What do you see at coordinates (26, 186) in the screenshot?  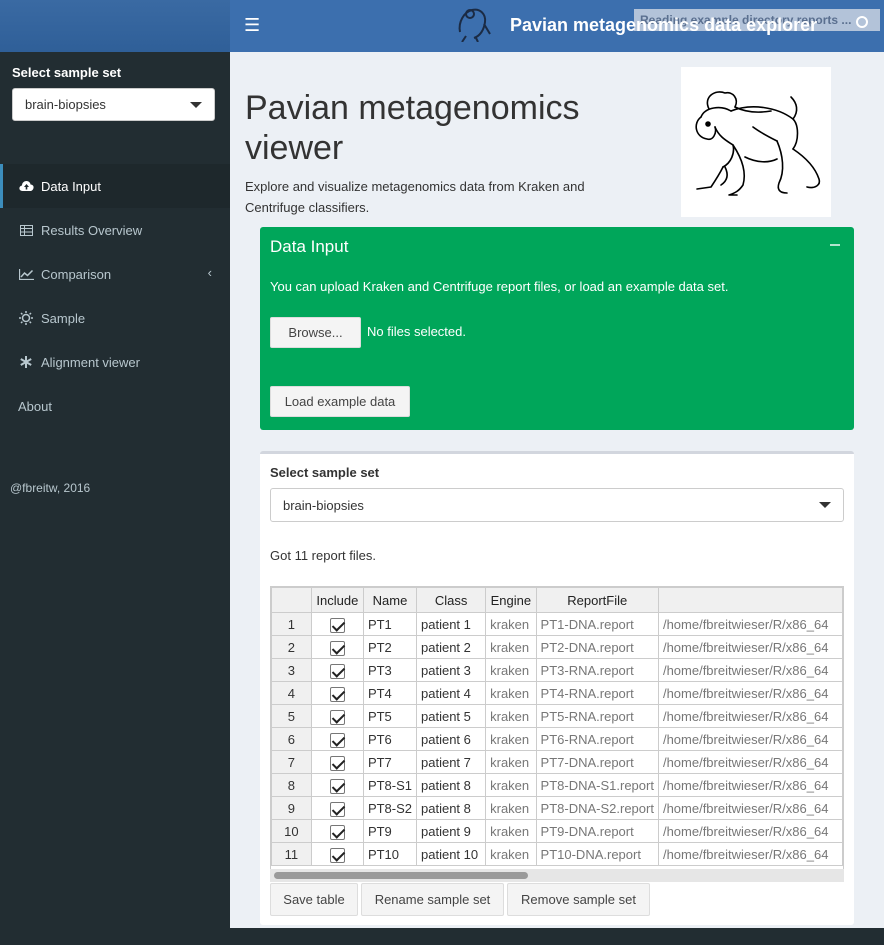 I see `cloud-upload-icon` at bounding box center [26, 186].